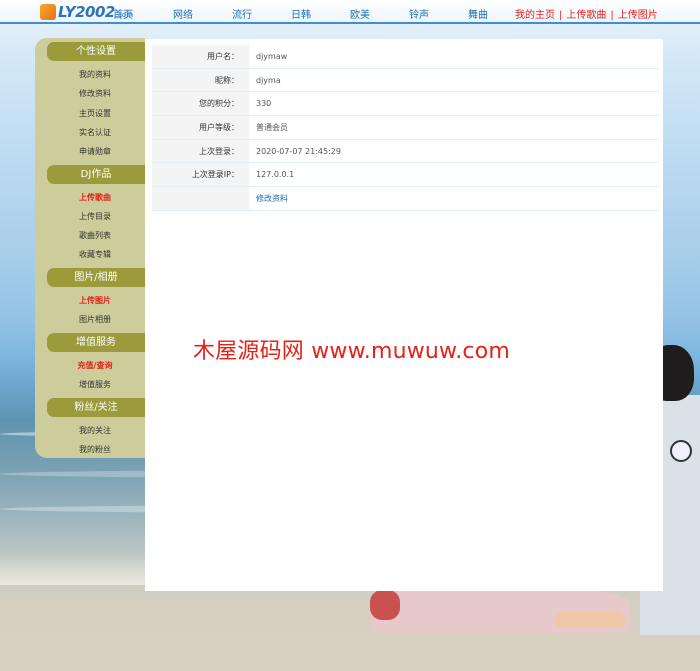  Describe the element at coordinates (638, 15) in the screenshot. I see `upload-image-link: 上传图片` at that location.